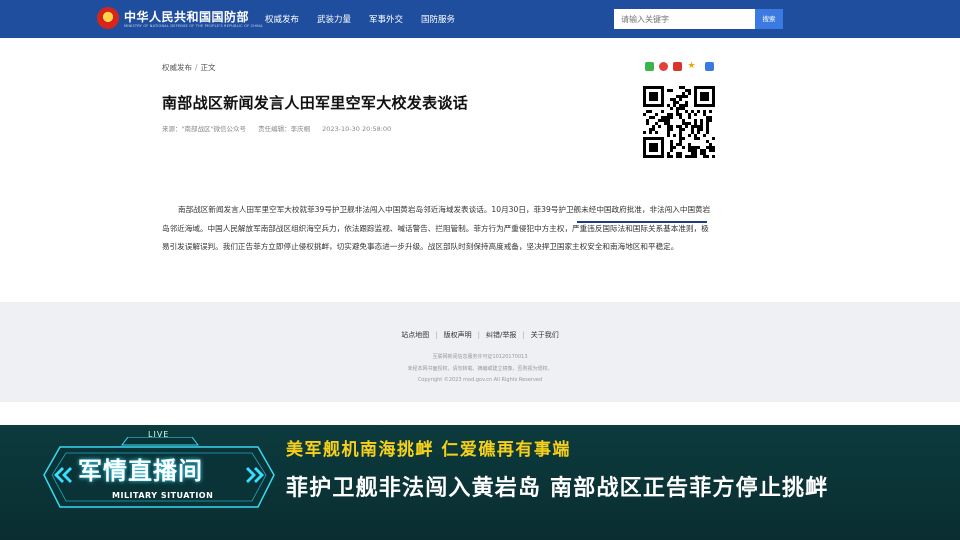 The width and height of the screenshot is (960, 540). What do you see at coordinates (282, 19) in the screenshot?
I see `nav-item-authoritative-release: 权威发布` at bounding box center [282, 19].